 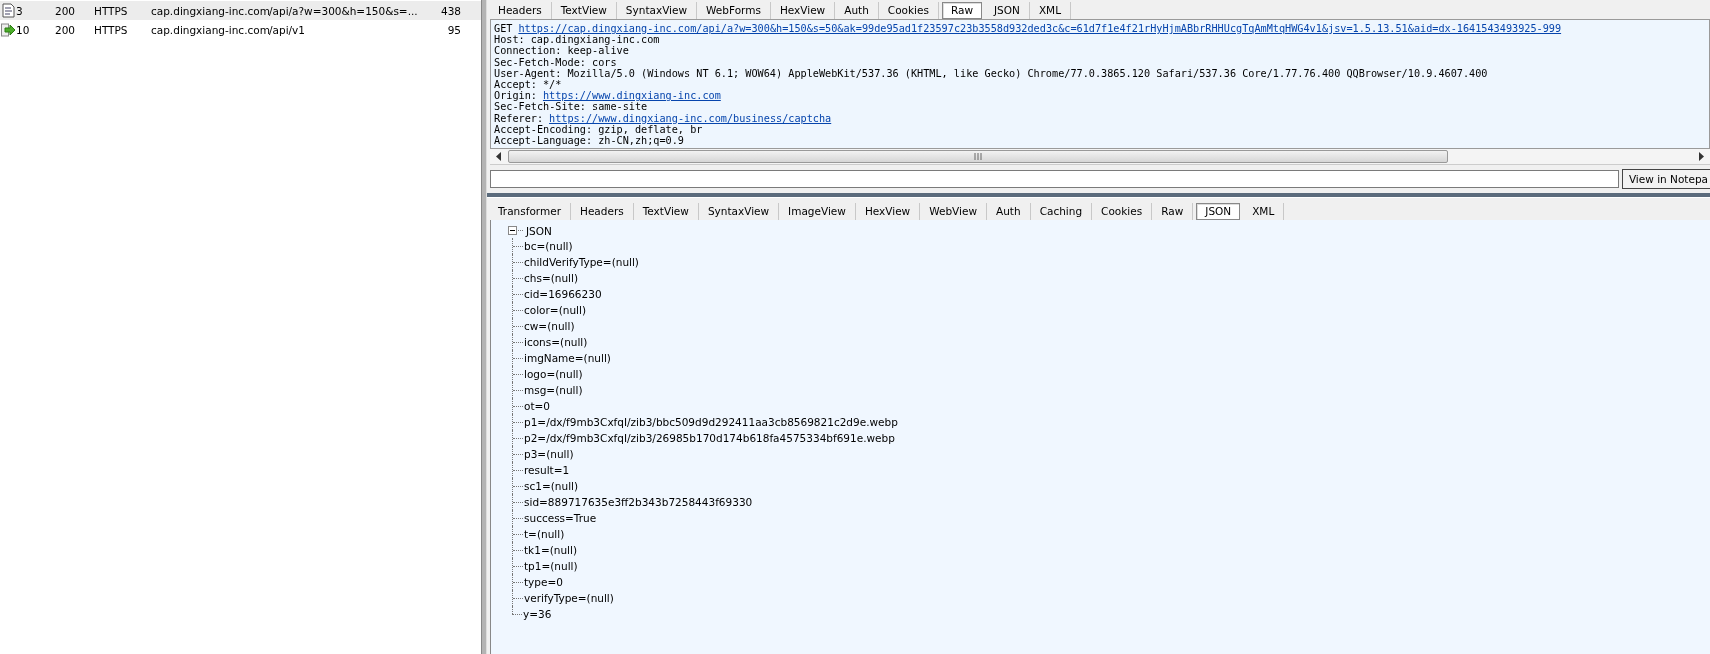 I want to click on header-name: Host:, so click(x=509, y=40).